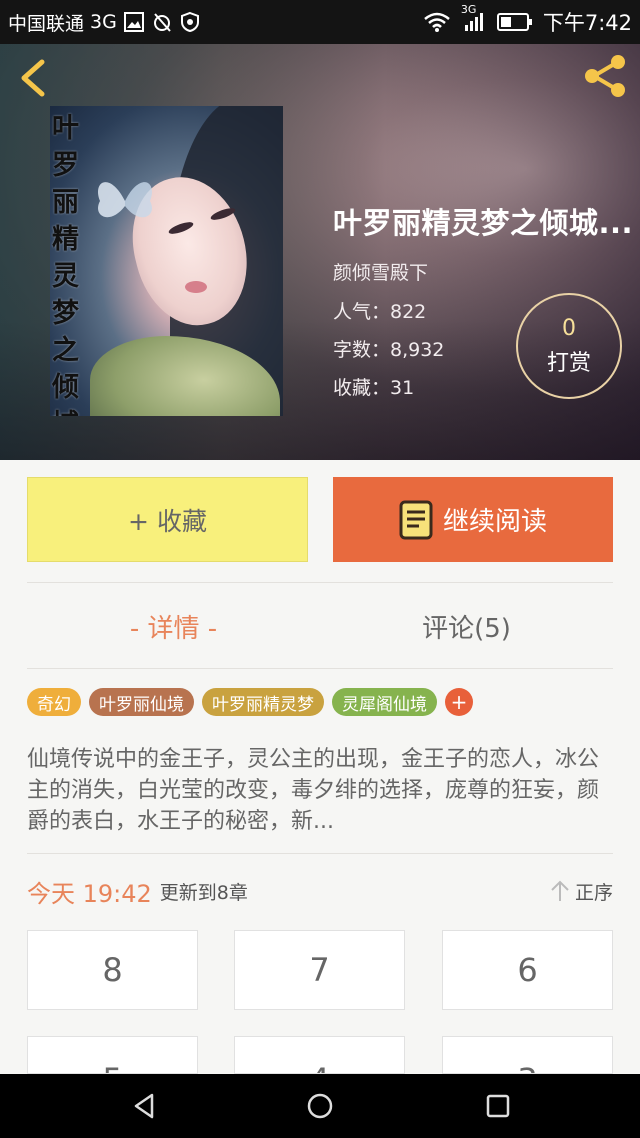  What do you see at coordinates (527, 970) in the screenshot?
I see `chapter-item: 6` at bounding box center [527, 970].